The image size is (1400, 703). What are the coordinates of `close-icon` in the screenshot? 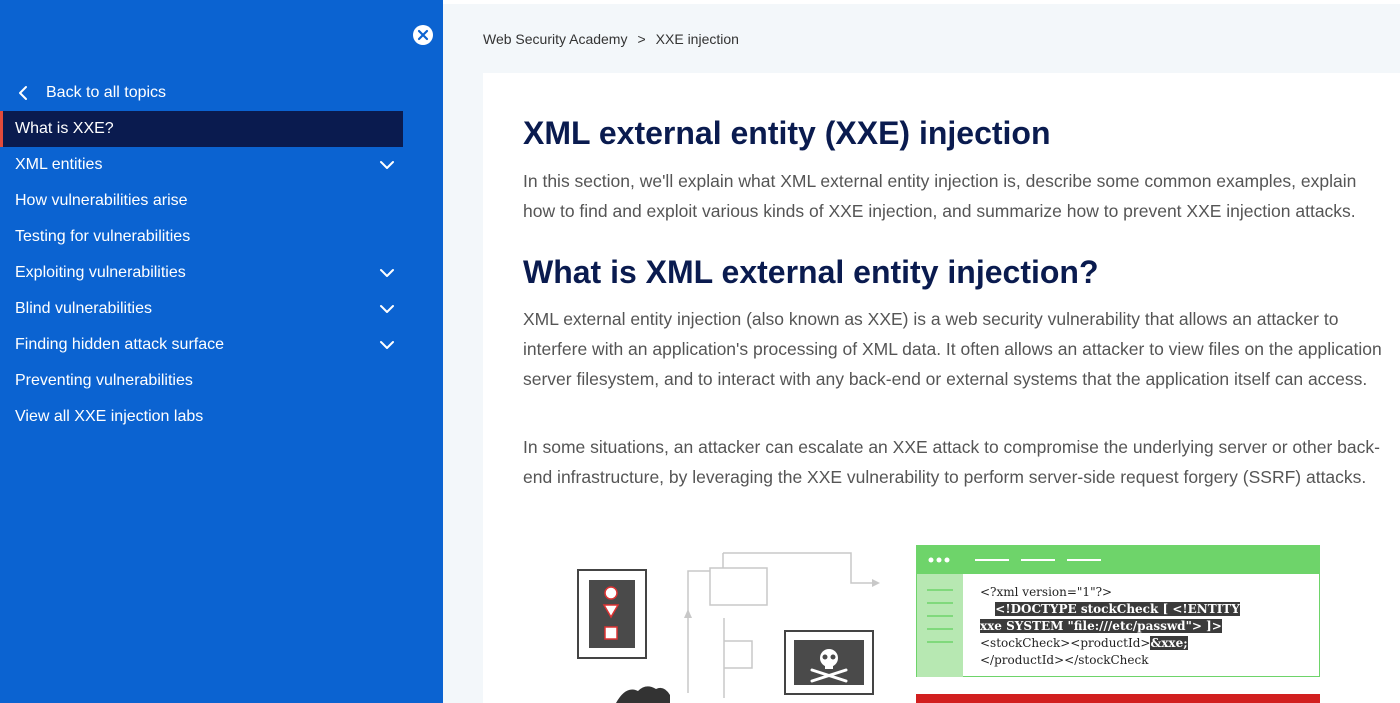 It's located at (423, 35).